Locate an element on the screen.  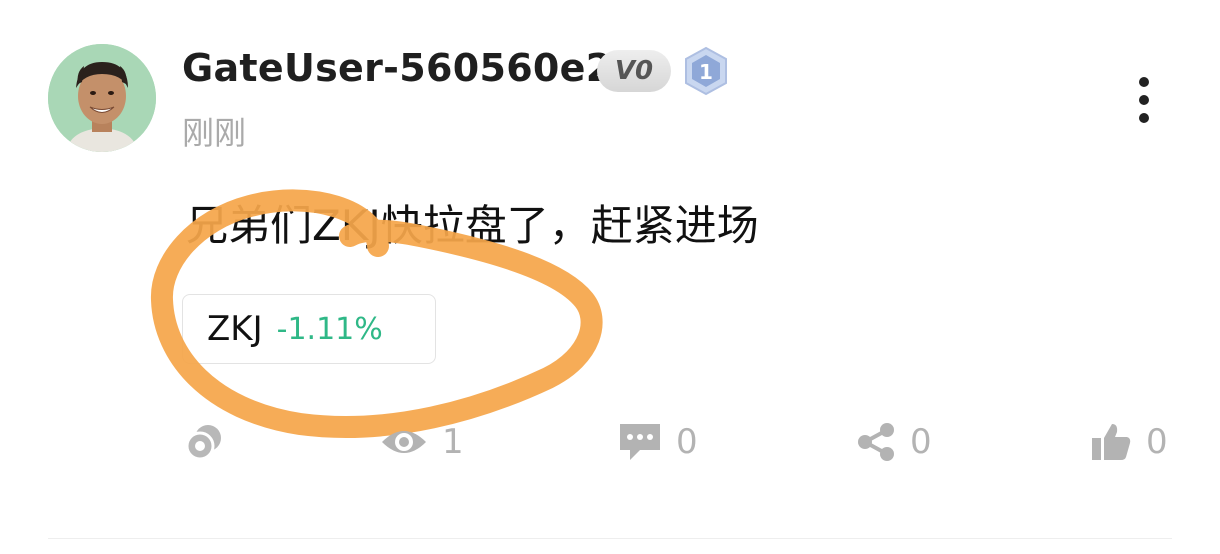
avatar is located at coordinates (102, 98).